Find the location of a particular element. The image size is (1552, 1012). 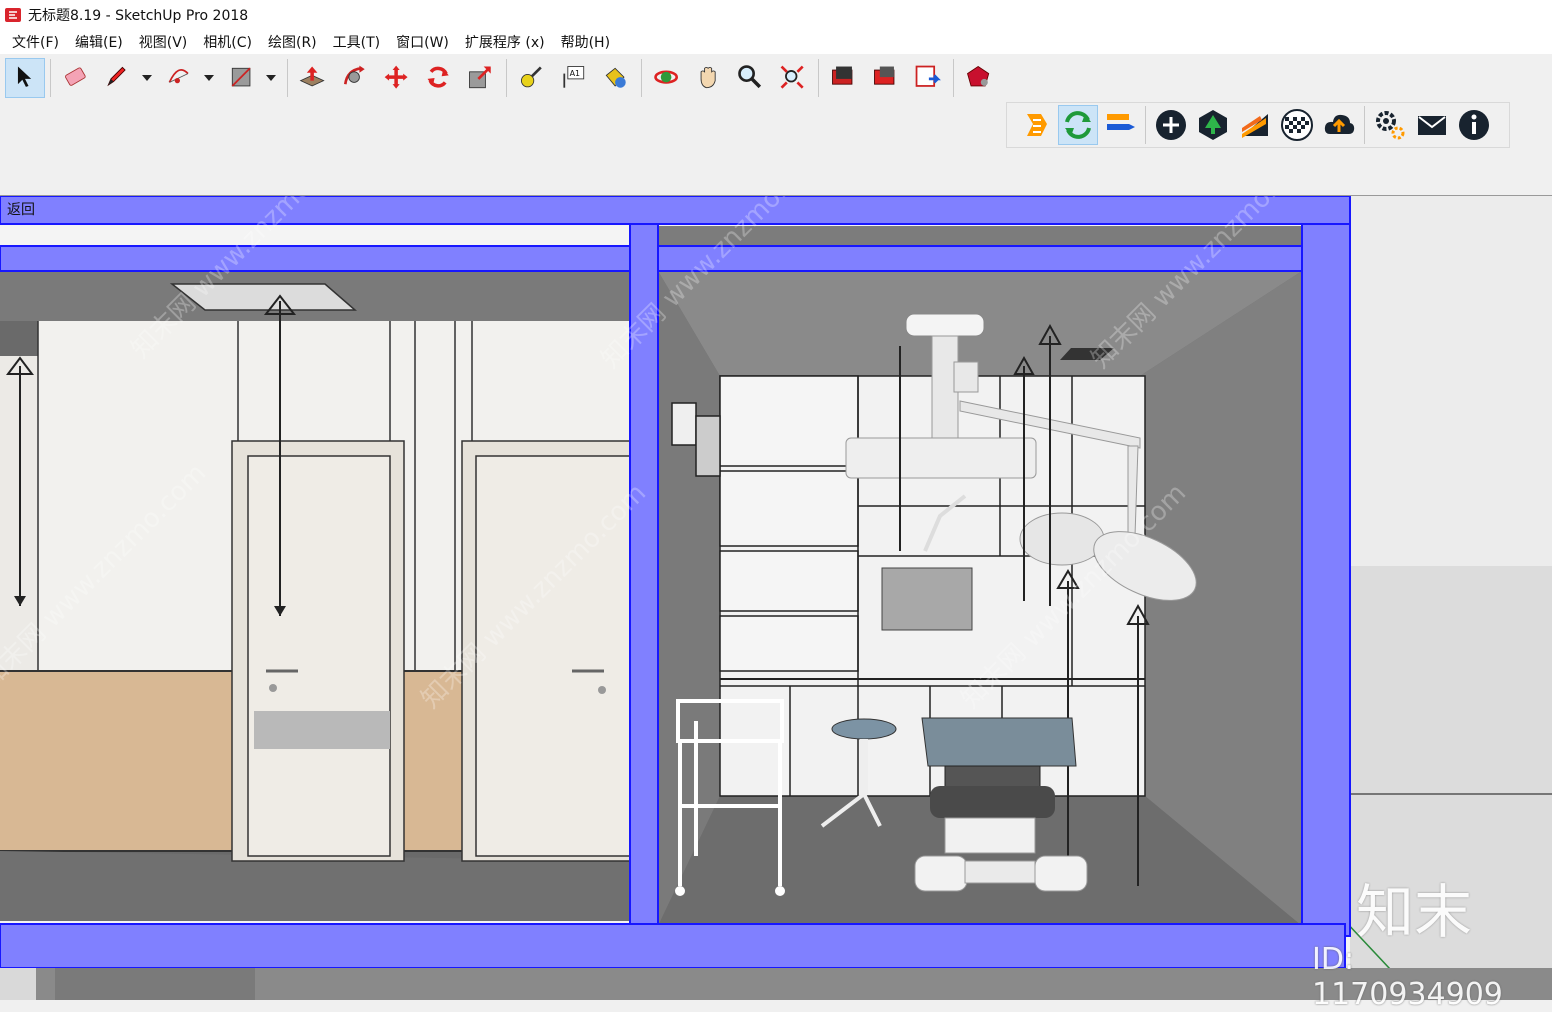

ruby-icon is located at coordinates (978, 76).